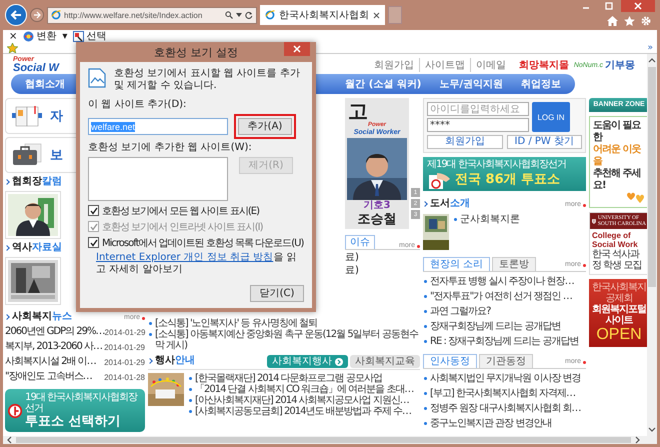 The height and width of the screenshot is (447, 660). I want to click on card-title: 자, so click(56, 116).